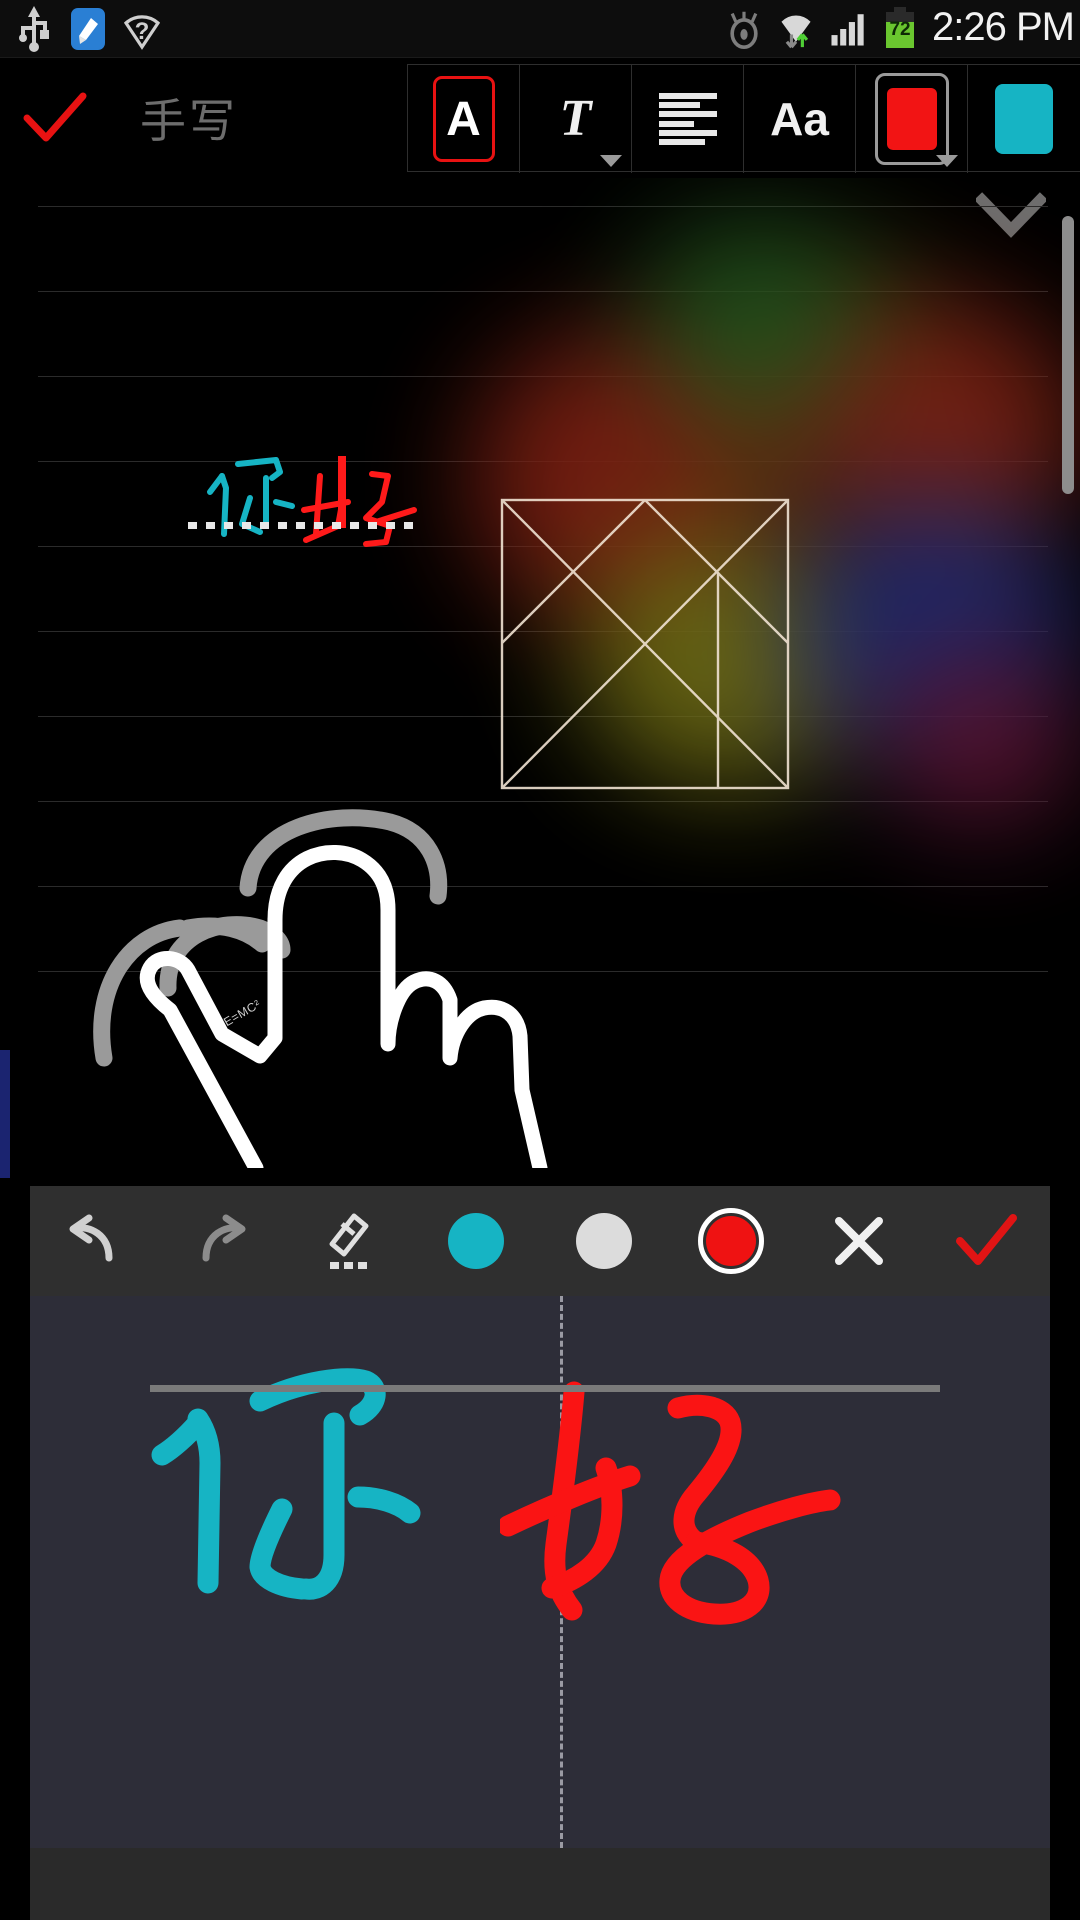  Describe the element at coordinates (1011, 217) in the screenshot. I see `collapse-toolbar-button` at that location.